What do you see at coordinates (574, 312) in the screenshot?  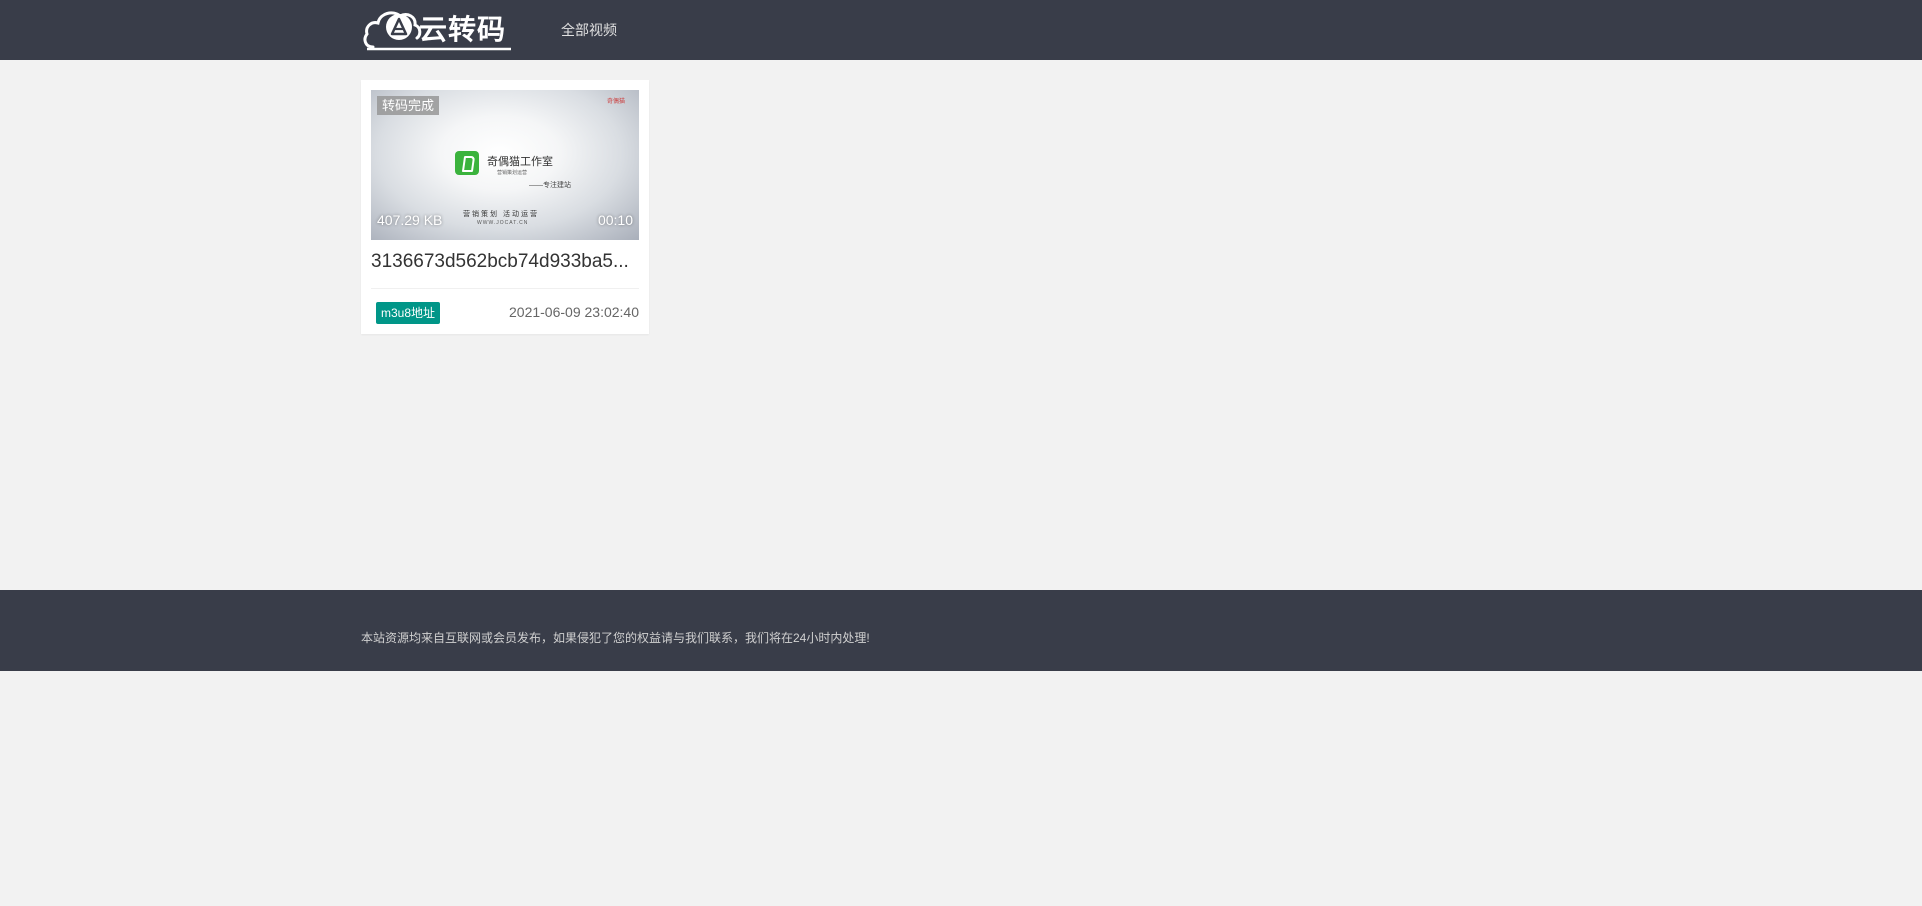 I see `upload-date: 2021-06-09 23:02:40` at bounding box center [574, 312].